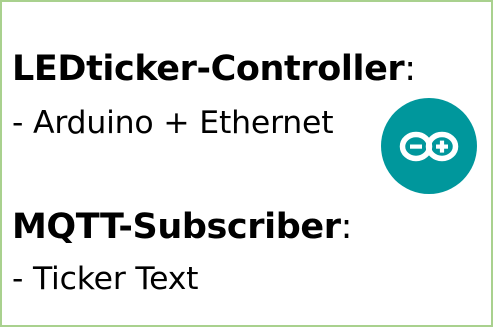  I want to click on section-title: MQTT-Subscriber, so click(176, 227).